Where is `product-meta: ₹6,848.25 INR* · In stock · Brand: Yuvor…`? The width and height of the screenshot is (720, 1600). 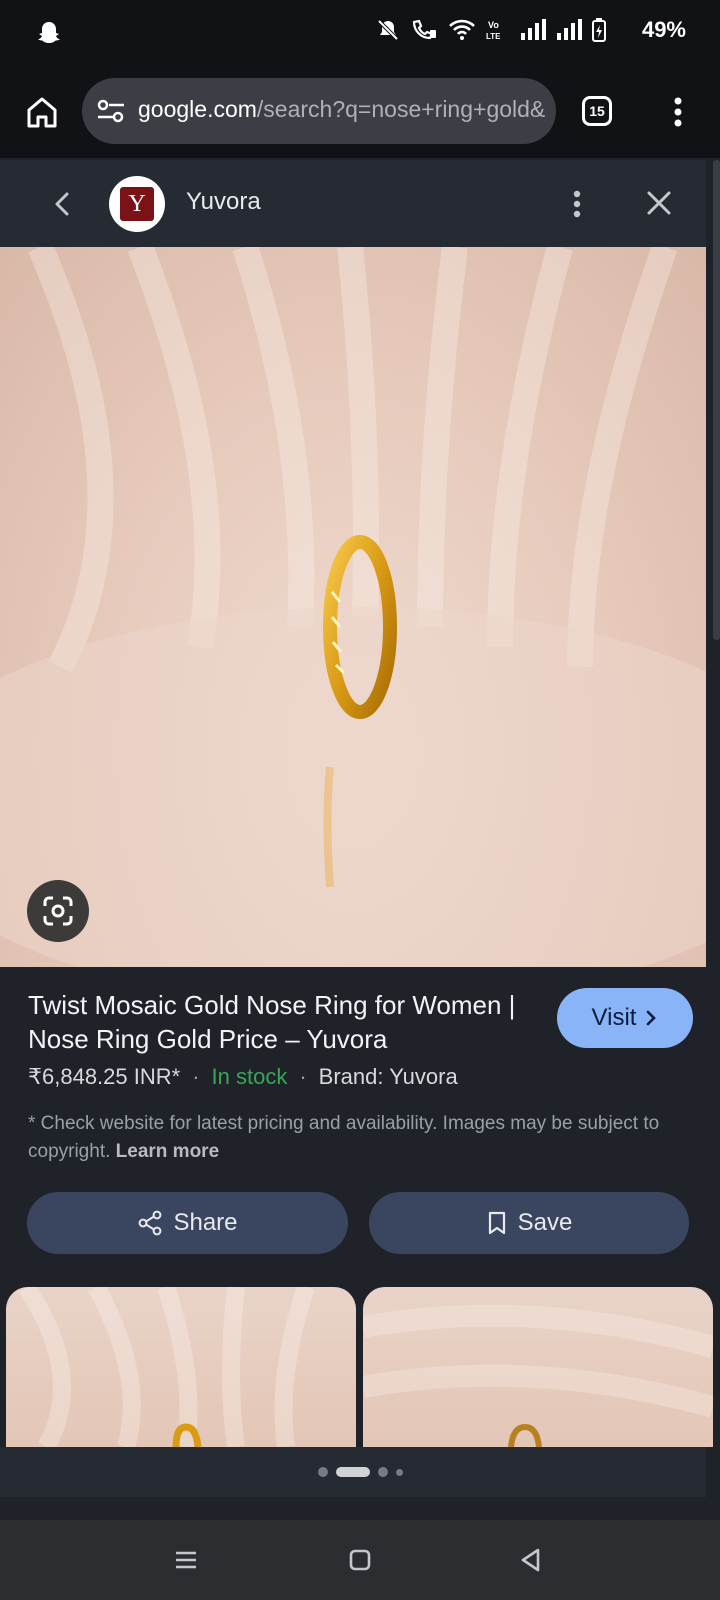
product-meta: ₹6,848.25 INR* · In stock · Brand: Yuvor… is located at coordinates (243, 1077).